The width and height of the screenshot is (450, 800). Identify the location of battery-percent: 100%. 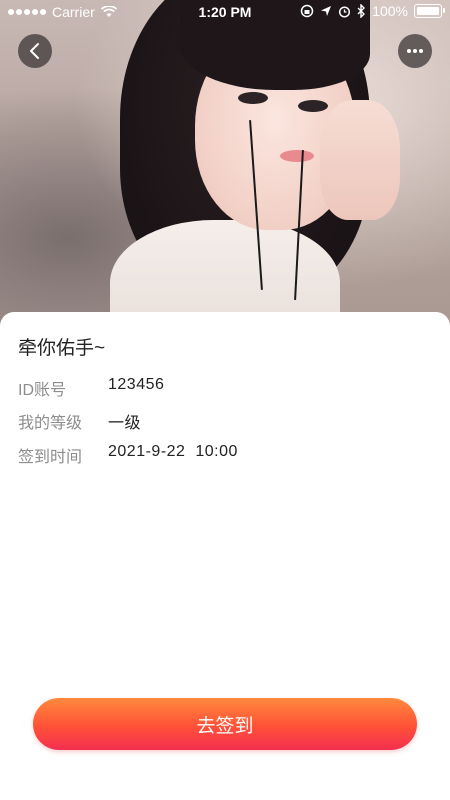
(390, 11).